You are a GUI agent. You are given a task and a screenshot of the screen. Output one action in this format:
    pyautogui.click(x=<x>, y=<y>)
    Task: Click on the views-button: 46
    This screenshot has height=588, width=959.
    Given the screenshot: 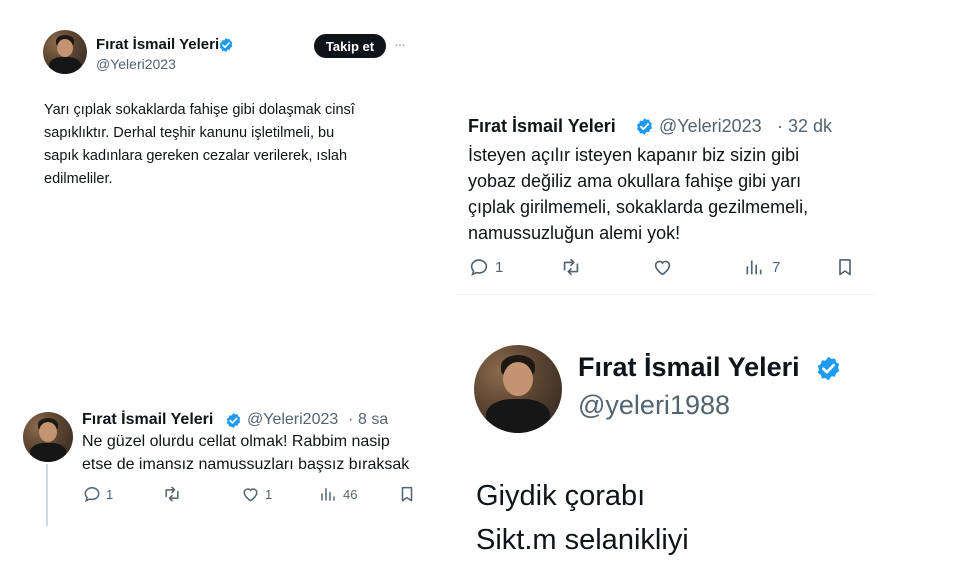 What is the action you would take?
    pyautogui.click(x=338, y=494)
    